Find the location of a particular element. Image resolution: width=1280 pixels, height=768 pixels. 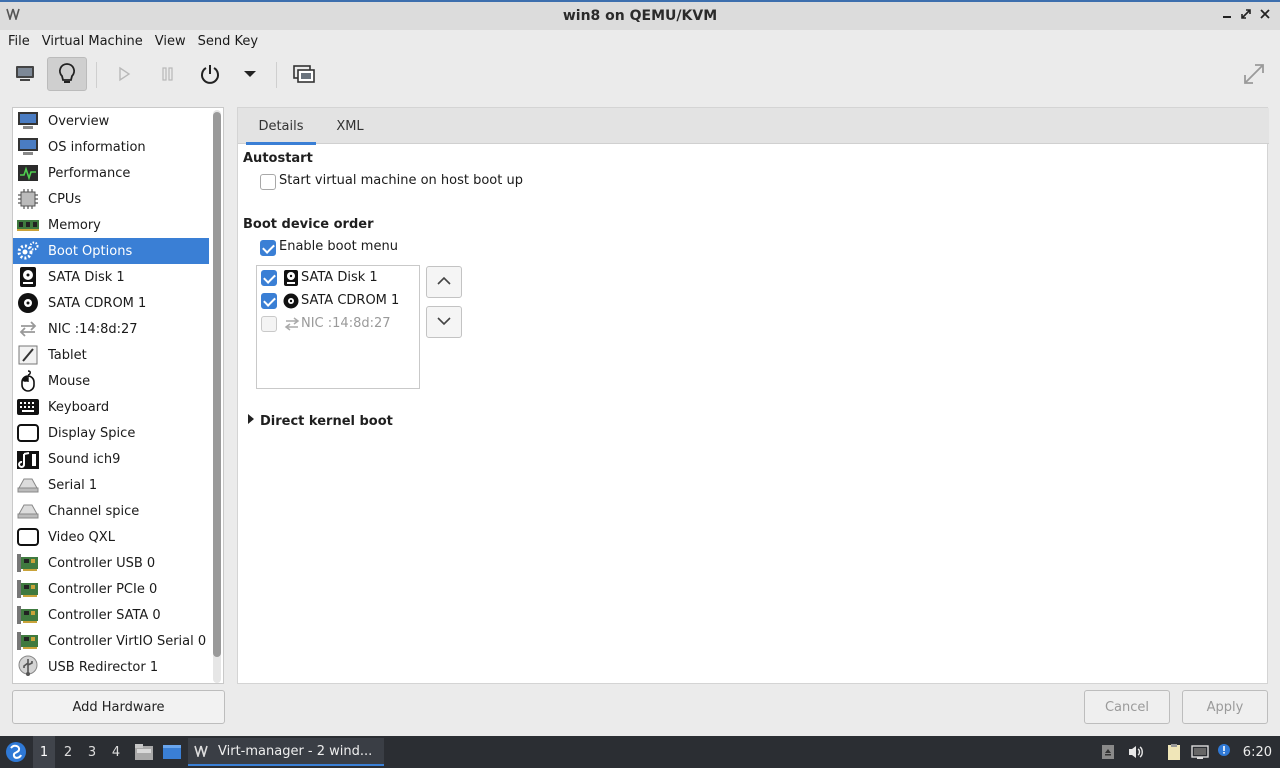

menu-bar: File Virtual Machine View Send Key is located at coordinates (640, 41).